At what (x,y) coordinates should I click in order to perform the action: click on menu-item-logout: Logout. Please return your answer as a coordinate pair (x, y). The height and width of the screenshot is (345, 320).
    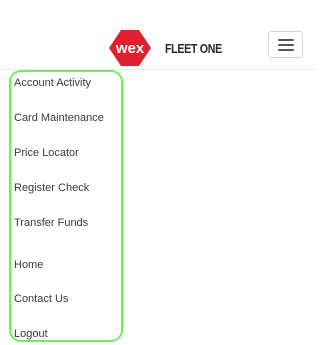
    Looking at the image, I should click on (31, 334).